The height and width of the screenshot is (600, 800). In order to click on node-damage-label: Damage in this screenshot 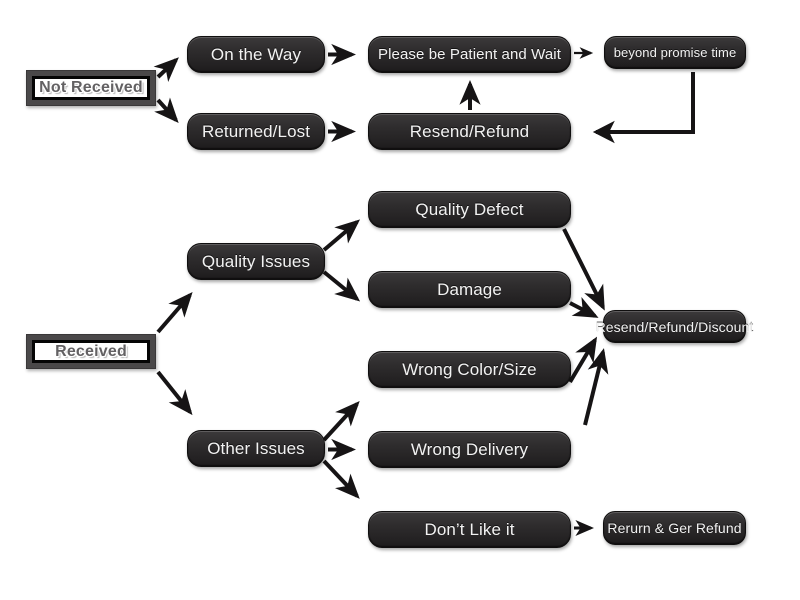, I will do `click(469, 289)`.